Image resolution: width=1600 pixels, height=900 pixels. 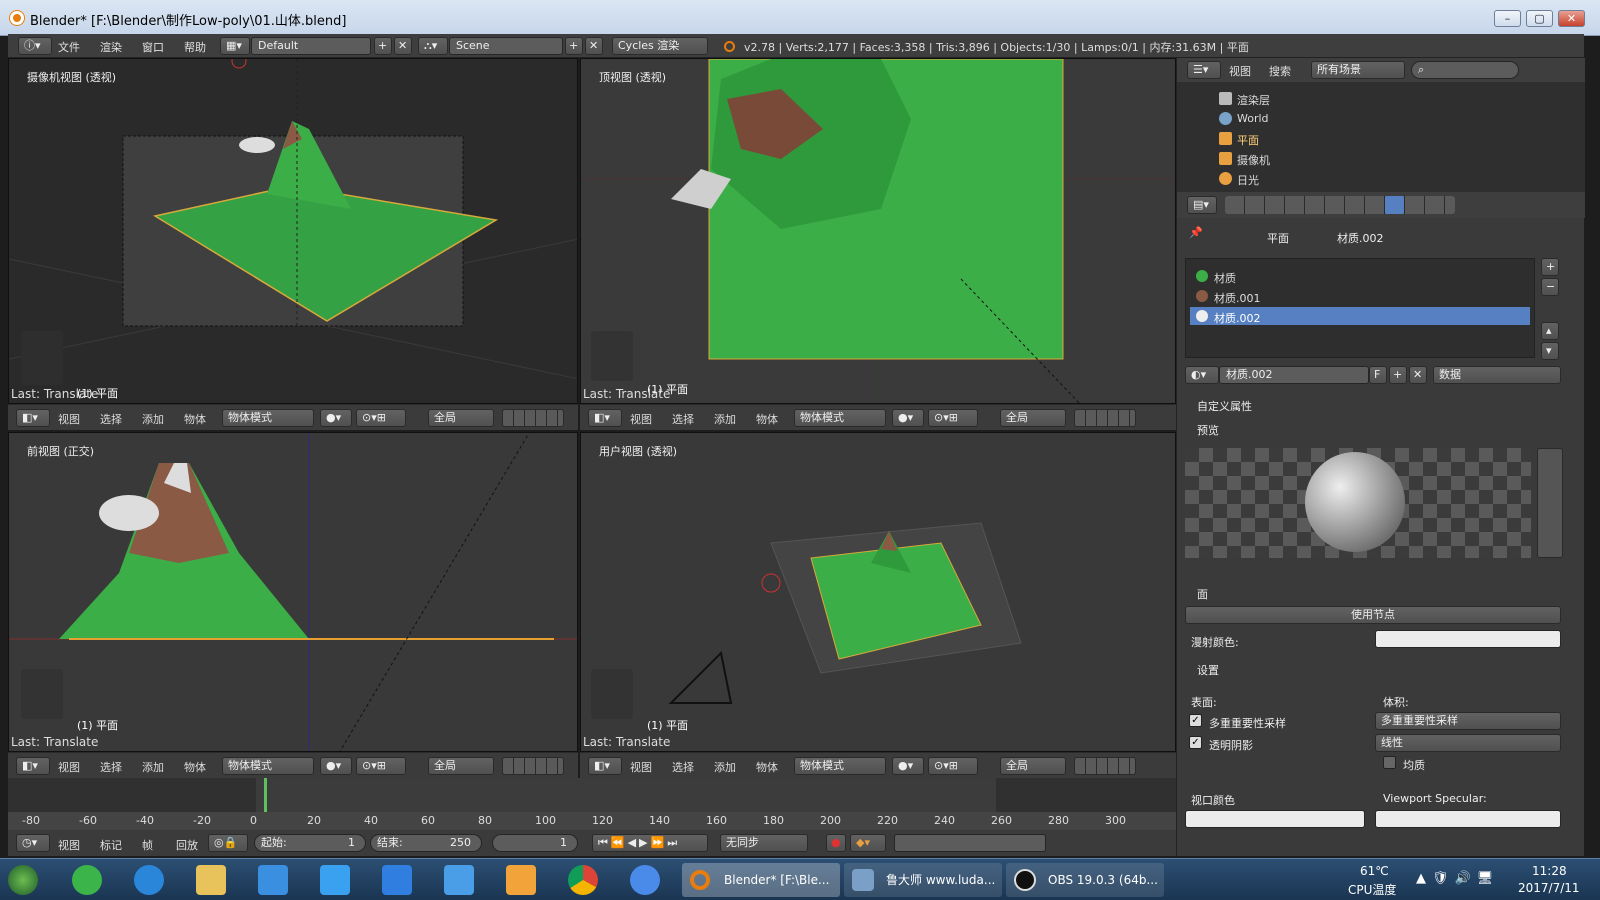 I want to click on material-name-field: 材质.002, so click(x=1294, y=375).